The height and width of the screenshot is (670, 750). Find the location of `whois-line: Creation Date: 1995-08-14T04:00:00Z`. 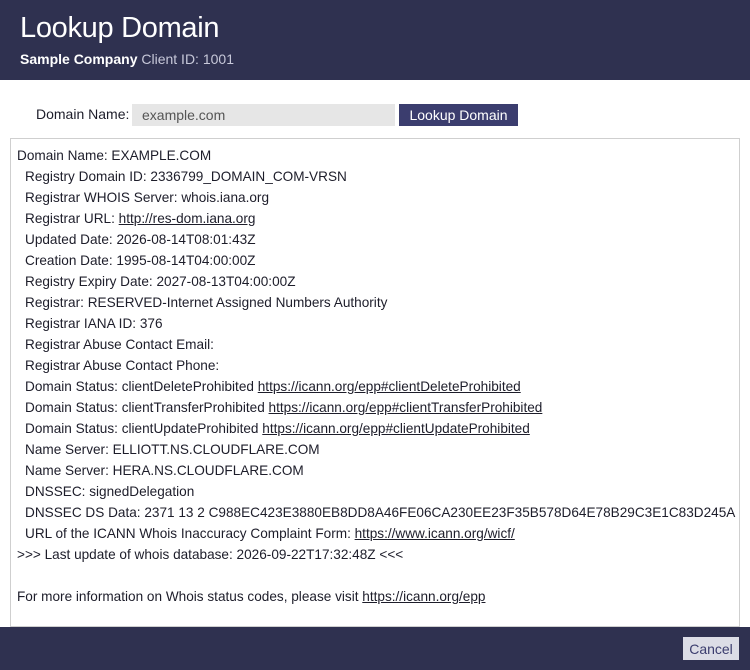

whois-line: Creation Date: 1995-08-14T04:00:00Z is located at coordinates (140, 260).